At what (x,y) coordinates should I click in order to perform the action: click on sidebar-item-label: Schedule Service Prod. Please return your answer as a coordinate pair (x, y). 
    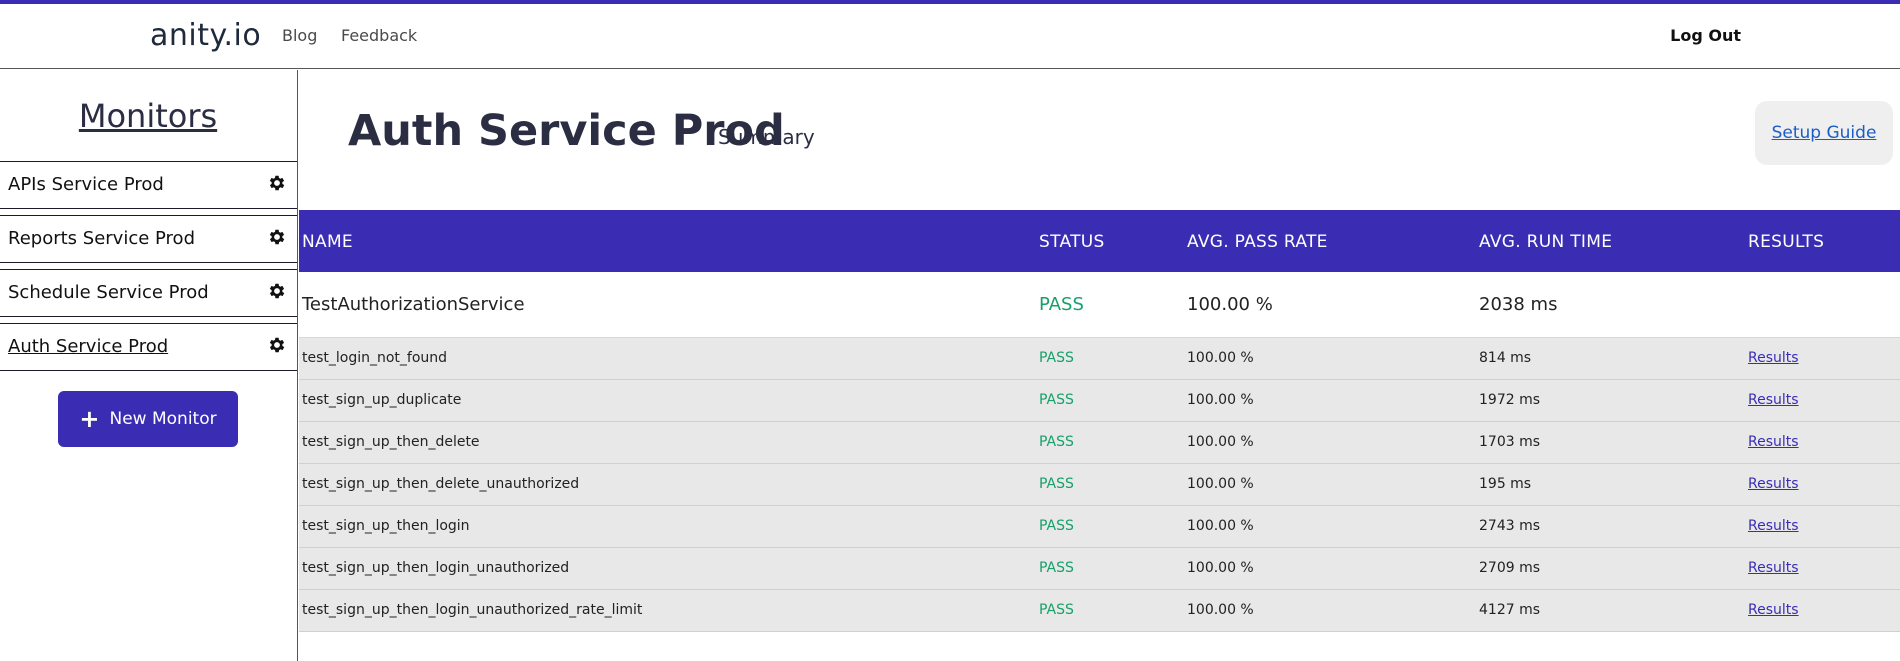
    Looking at the image, I should click on (108, 292).